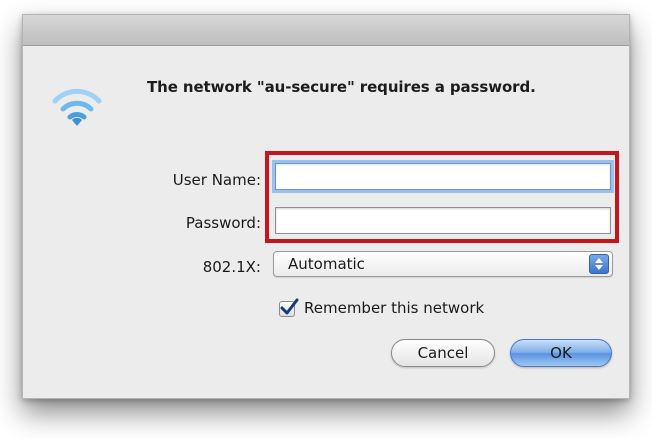 The width and height of the screenshot is (652, 438). I want to click on user-name-field, so click(443, 176).